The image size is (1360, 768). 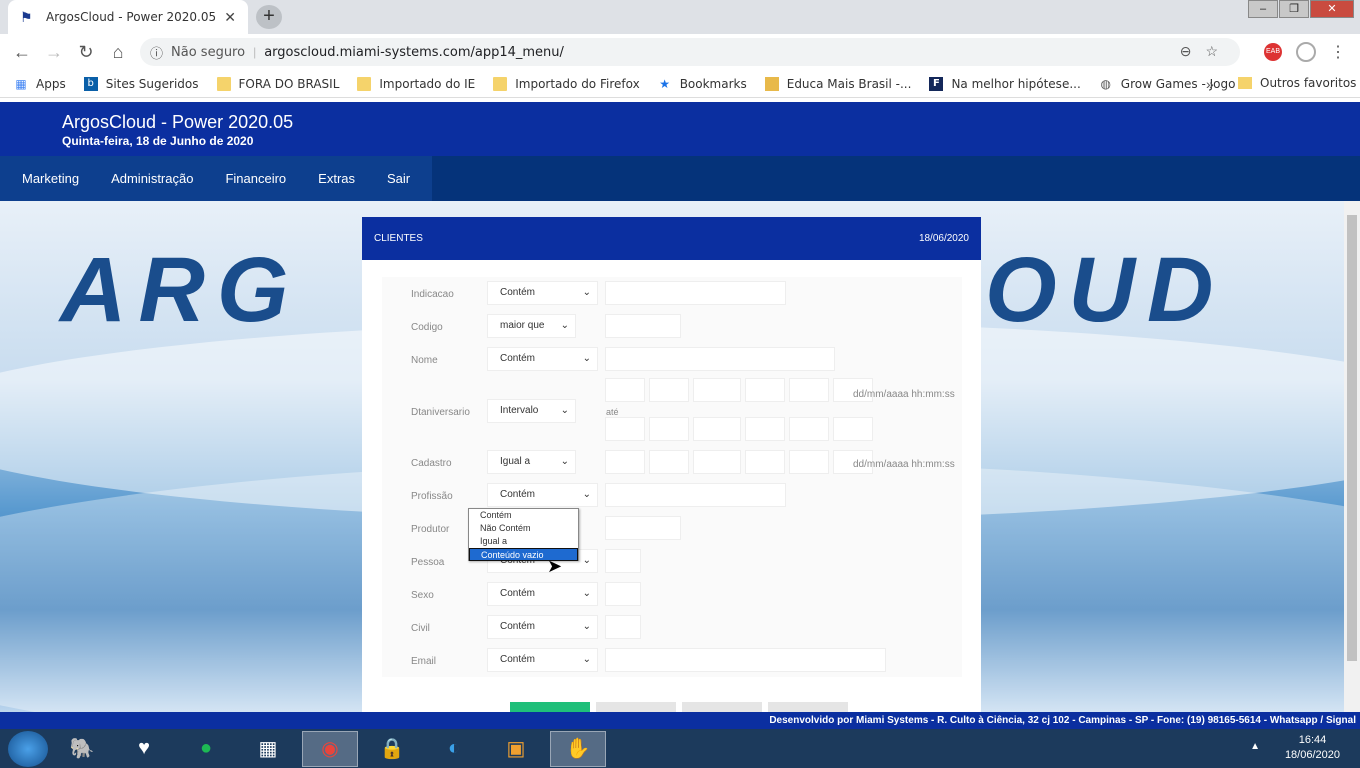 What do you see at coordinates (669, 390) in the screenshot?
I see `date-from-month` at bounding box center [669, 390].